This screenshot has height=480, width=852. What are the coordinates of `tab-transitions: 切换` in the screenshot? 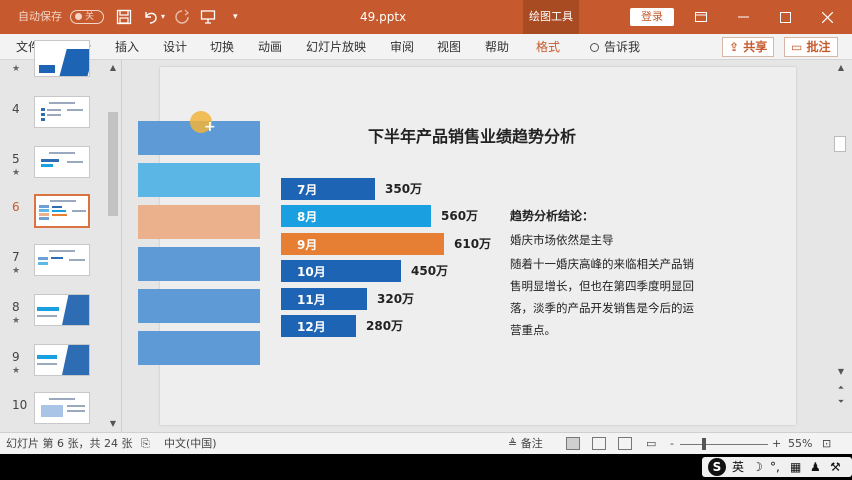 It's located at (222, 47).